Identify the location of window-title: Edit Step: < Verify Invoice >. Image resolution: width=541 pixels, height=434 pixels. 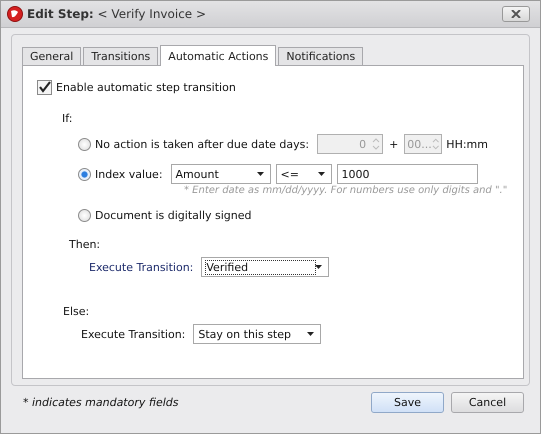
(117, 14).